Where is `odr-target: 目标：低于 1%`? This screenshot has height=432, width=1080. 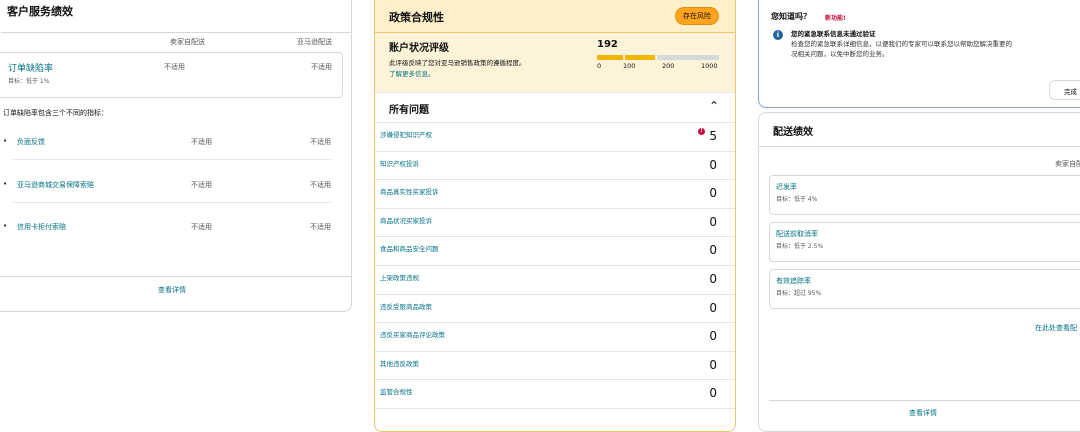 odr-target: 目标：低于 1% is located at coordinates (29, 81).